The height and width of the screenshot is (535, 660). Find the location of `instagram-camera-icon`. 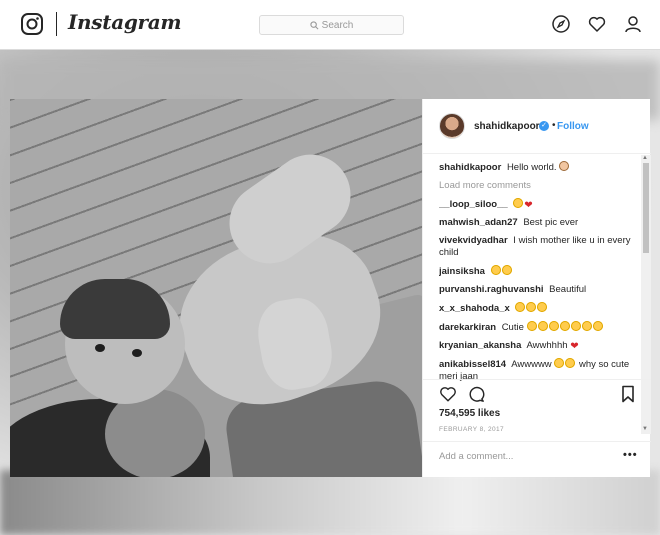

instagram-camera-icon is located at coordinates (32, 24).